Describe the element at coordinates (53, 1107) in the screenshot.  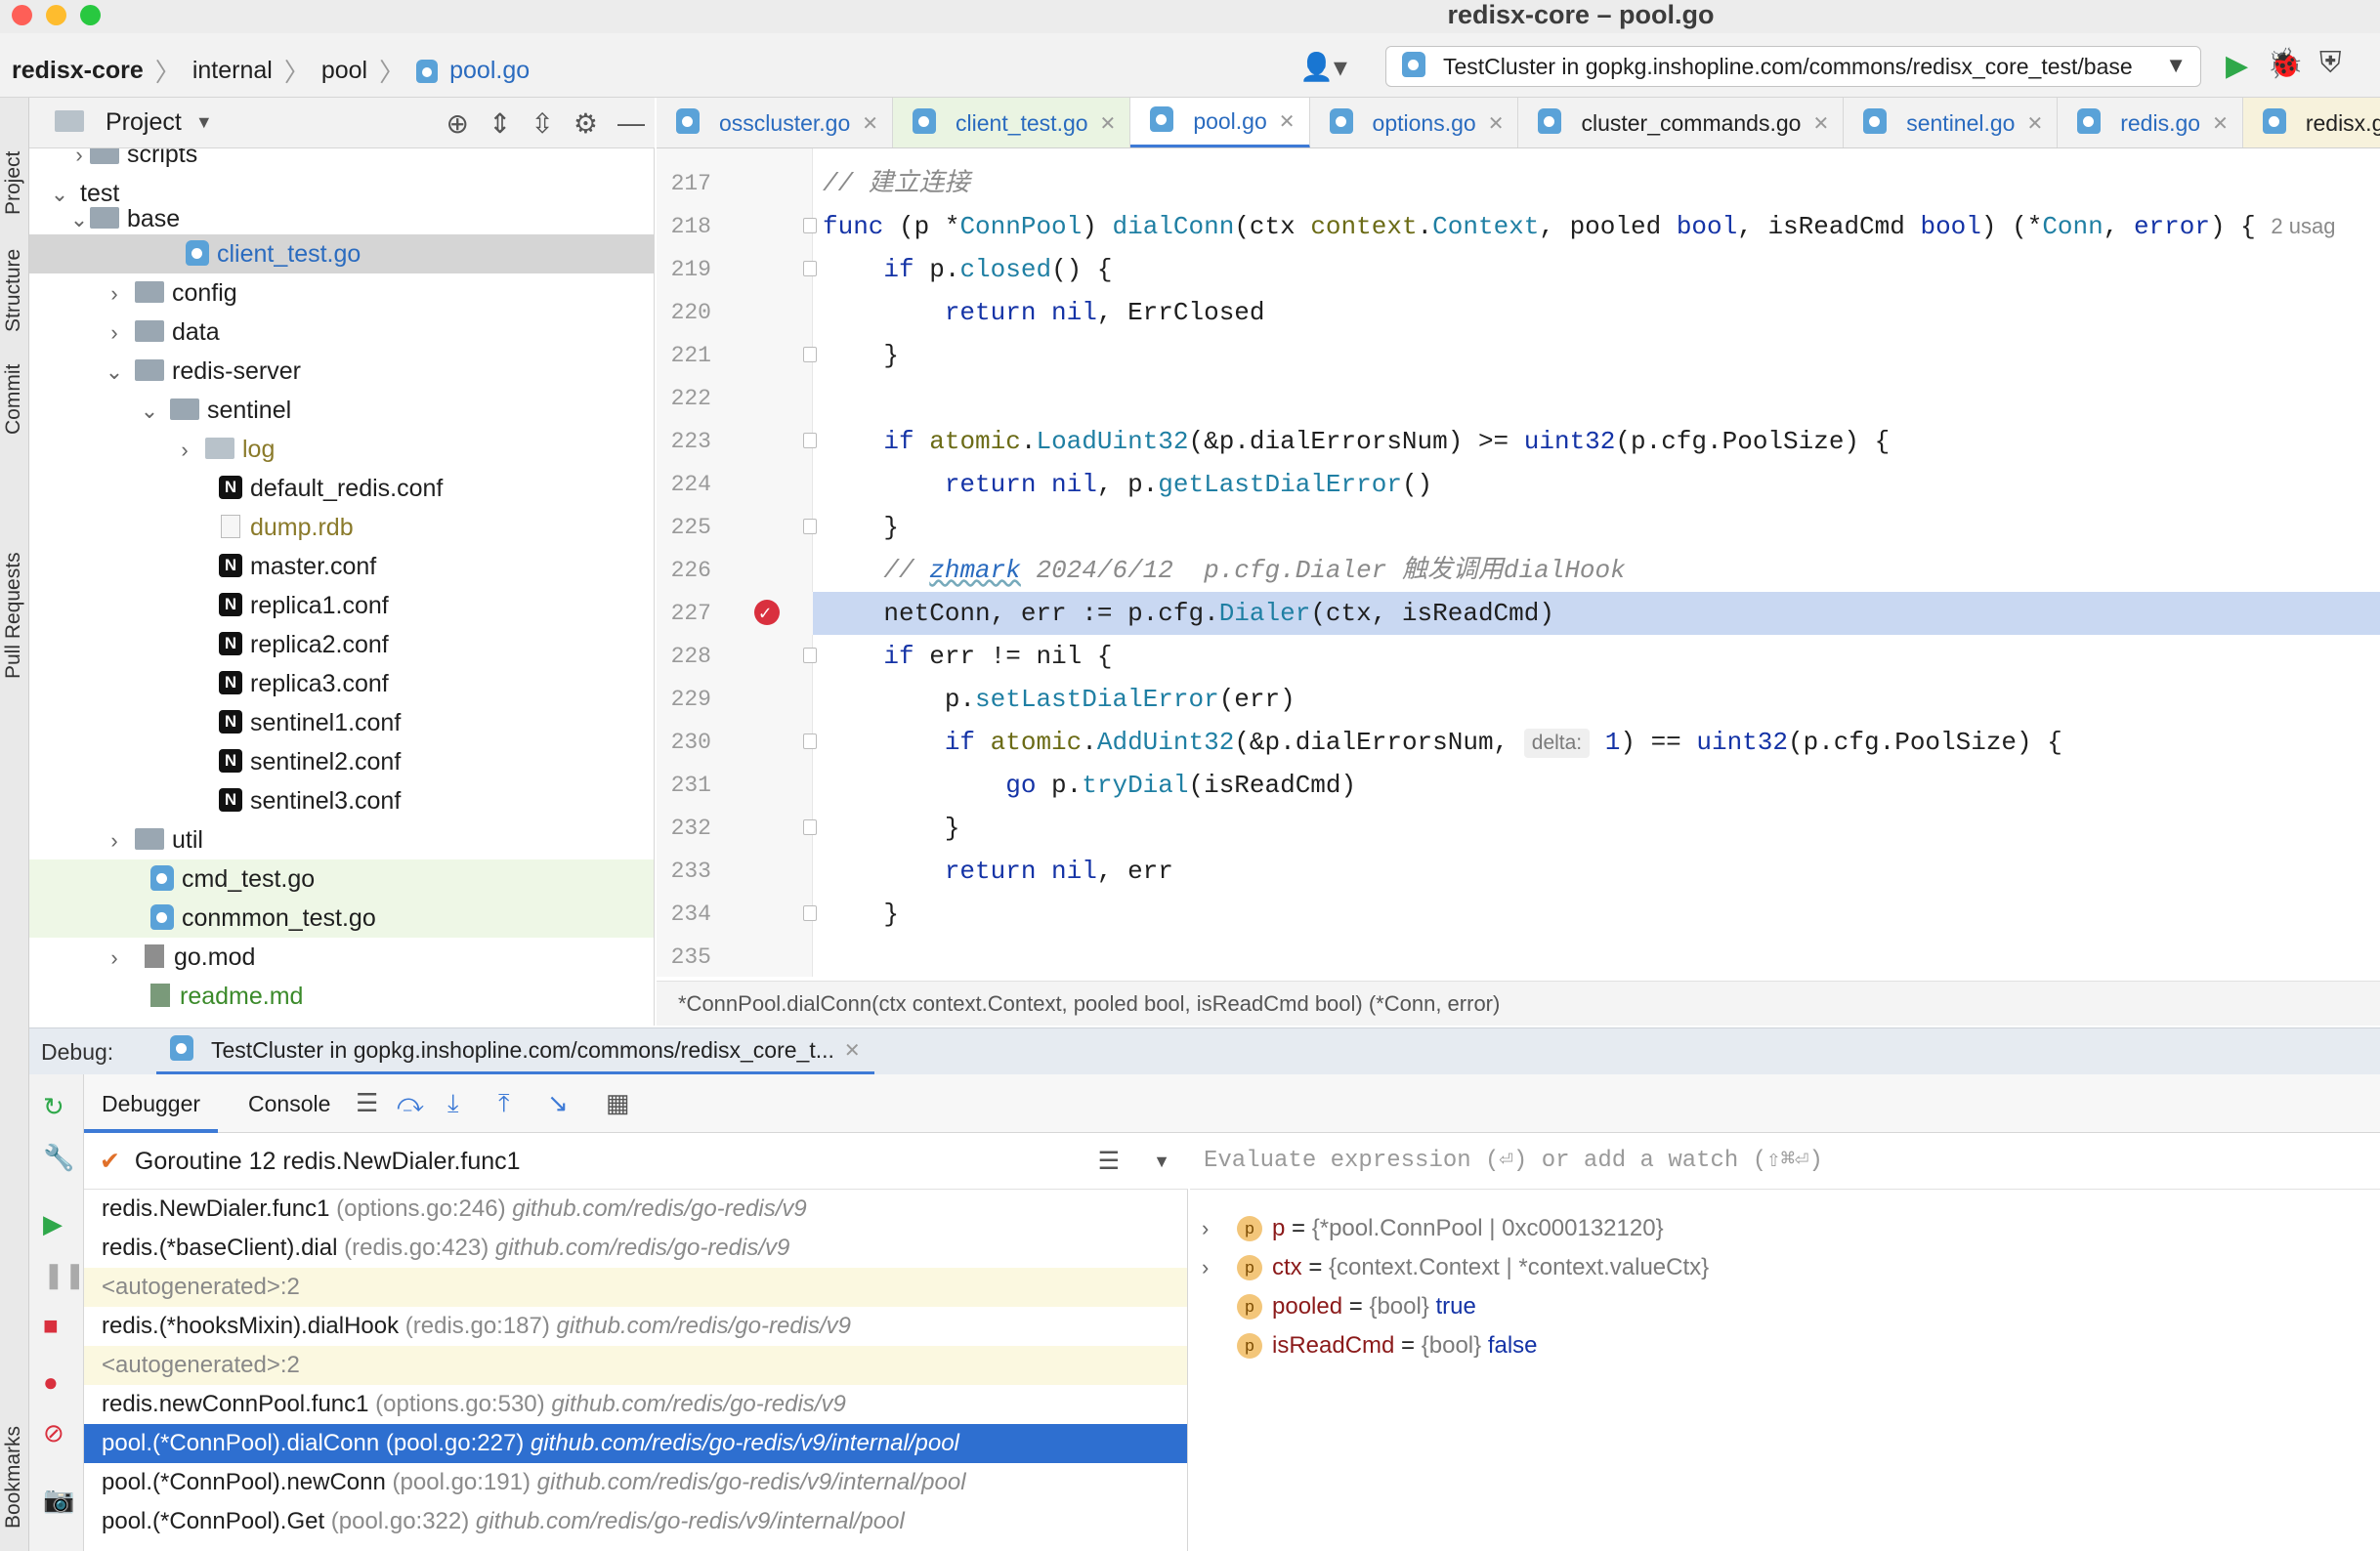
I see `rerun-icon: ↻` at that location.